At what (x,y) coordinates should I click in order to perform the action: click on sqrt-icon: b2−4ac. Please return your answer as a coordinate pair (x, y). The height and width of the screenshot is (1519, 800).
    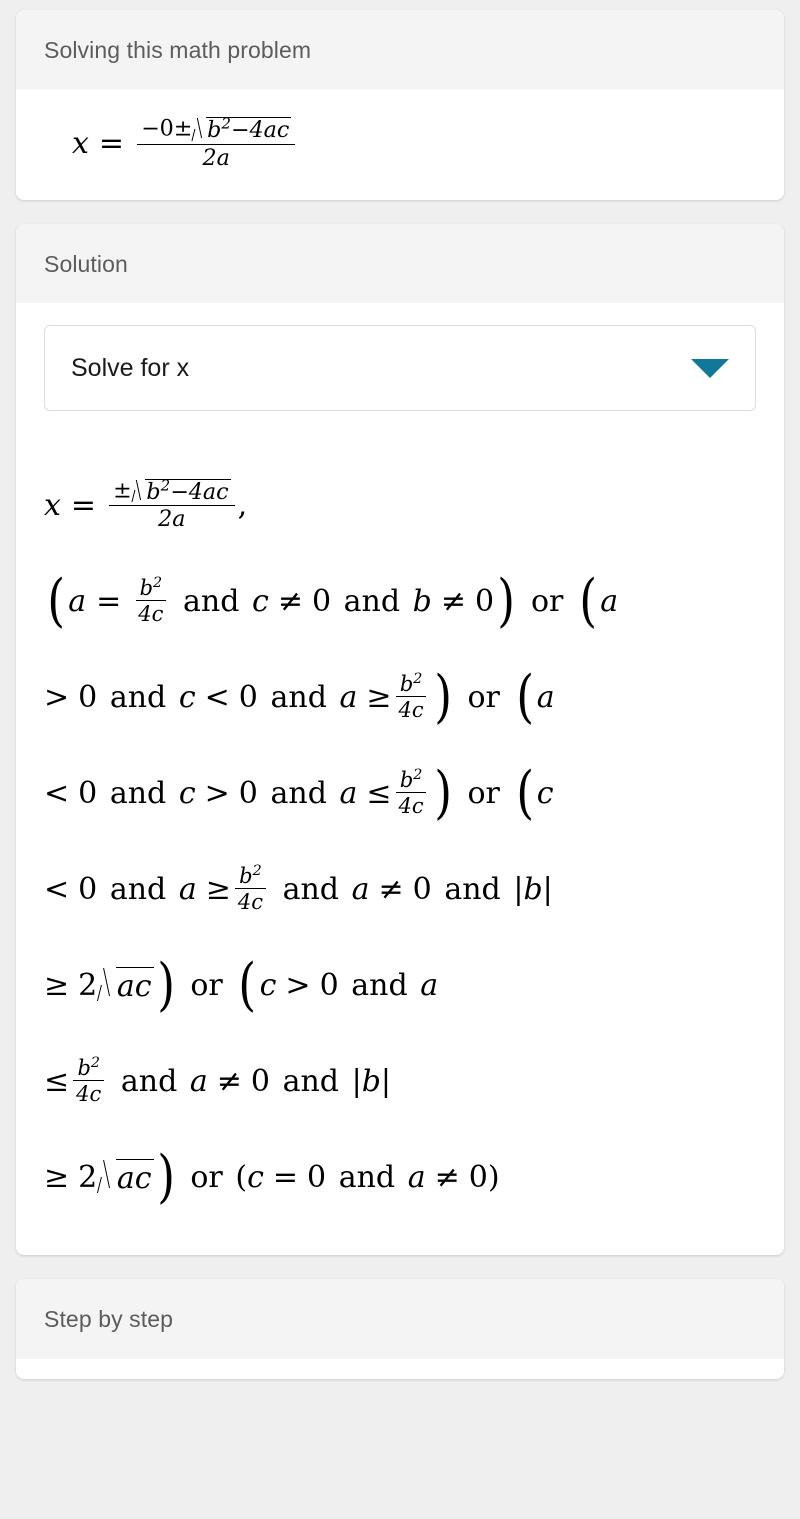
    Looking at the image, I should click on (181, 491).